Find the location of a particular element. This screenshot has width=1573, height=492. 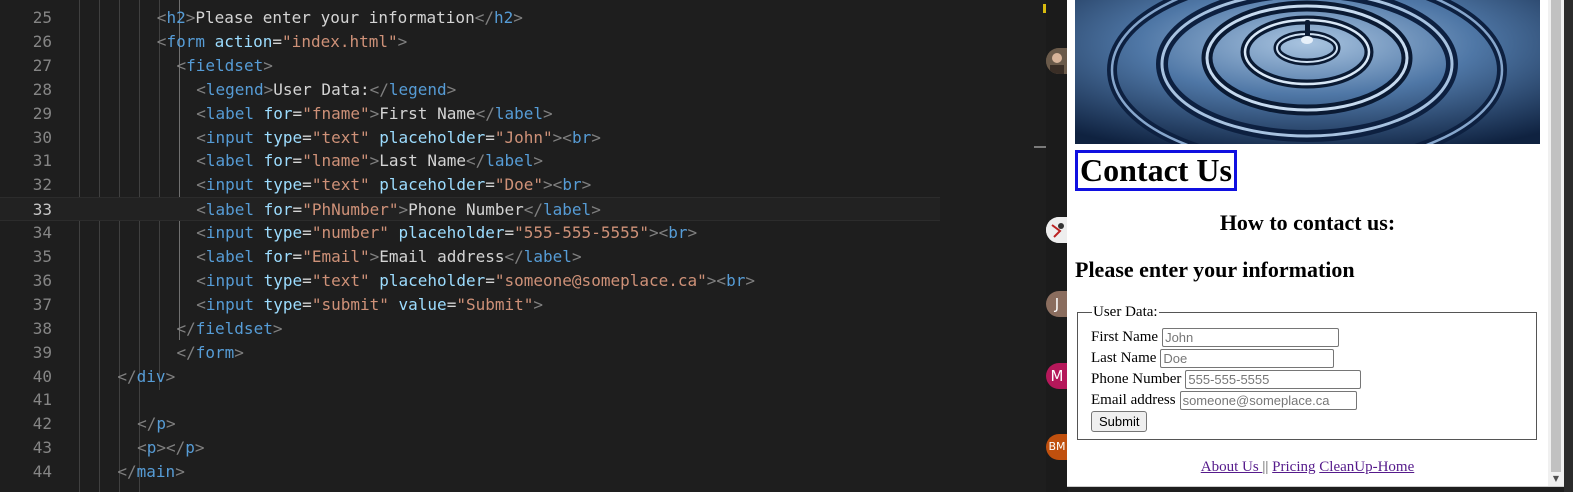

code-text: </fieldset> is located at coordinates (229, 328).